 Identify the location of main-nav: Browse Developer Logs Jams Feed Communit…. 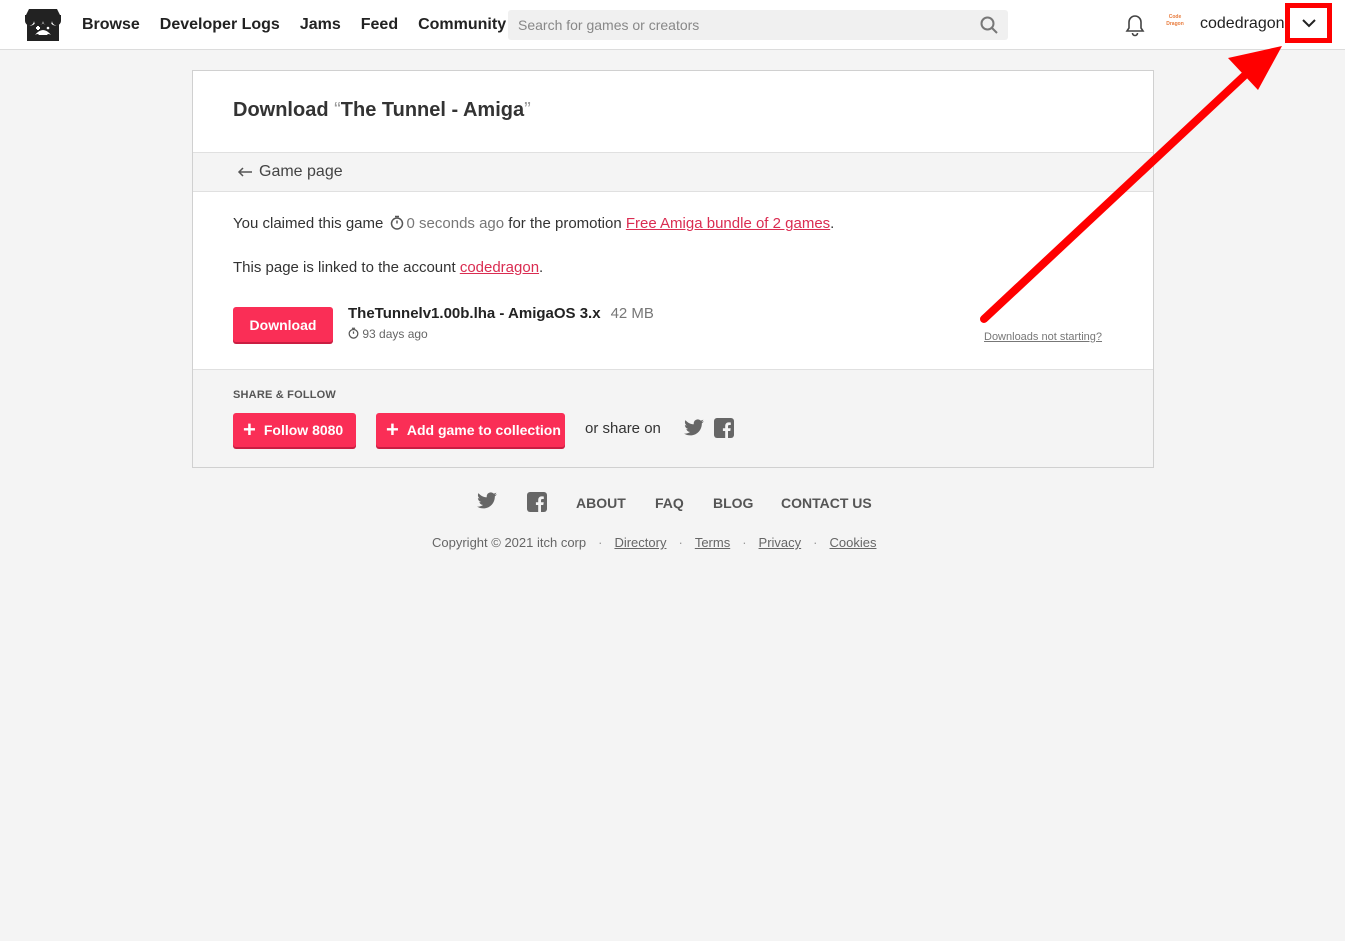
(304, 25).